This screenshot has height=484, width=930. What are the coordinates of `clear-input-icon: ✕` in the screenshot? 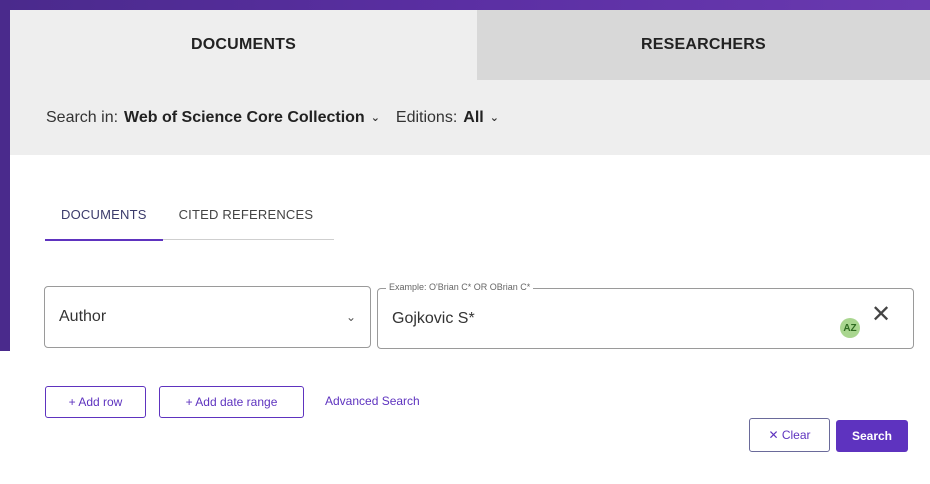 It's located at (881, 315).